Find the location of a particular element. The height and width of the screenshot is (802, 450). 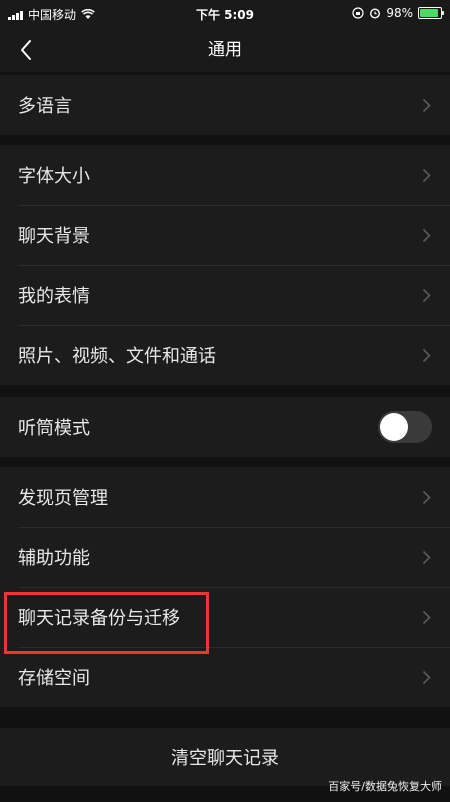

setting-label: 照片、视频、文件和通话 is located at coordinates (117, 356).